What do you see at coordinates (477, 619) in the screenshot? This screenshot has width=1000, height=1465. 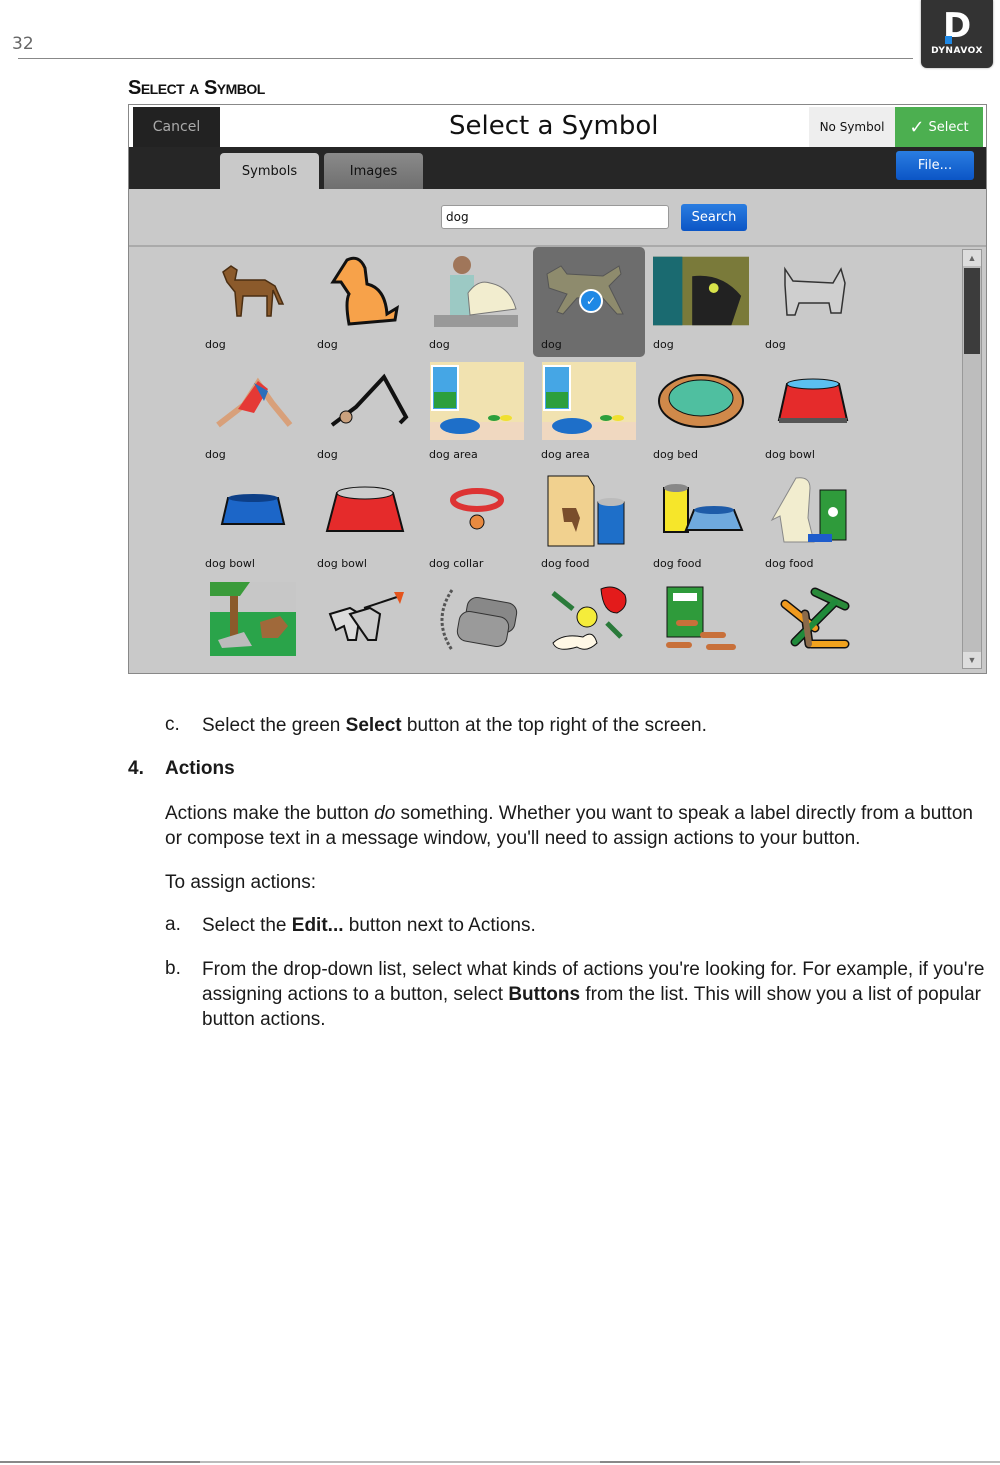 I see `dog-tags-icon` at bounding box center [477, 619].